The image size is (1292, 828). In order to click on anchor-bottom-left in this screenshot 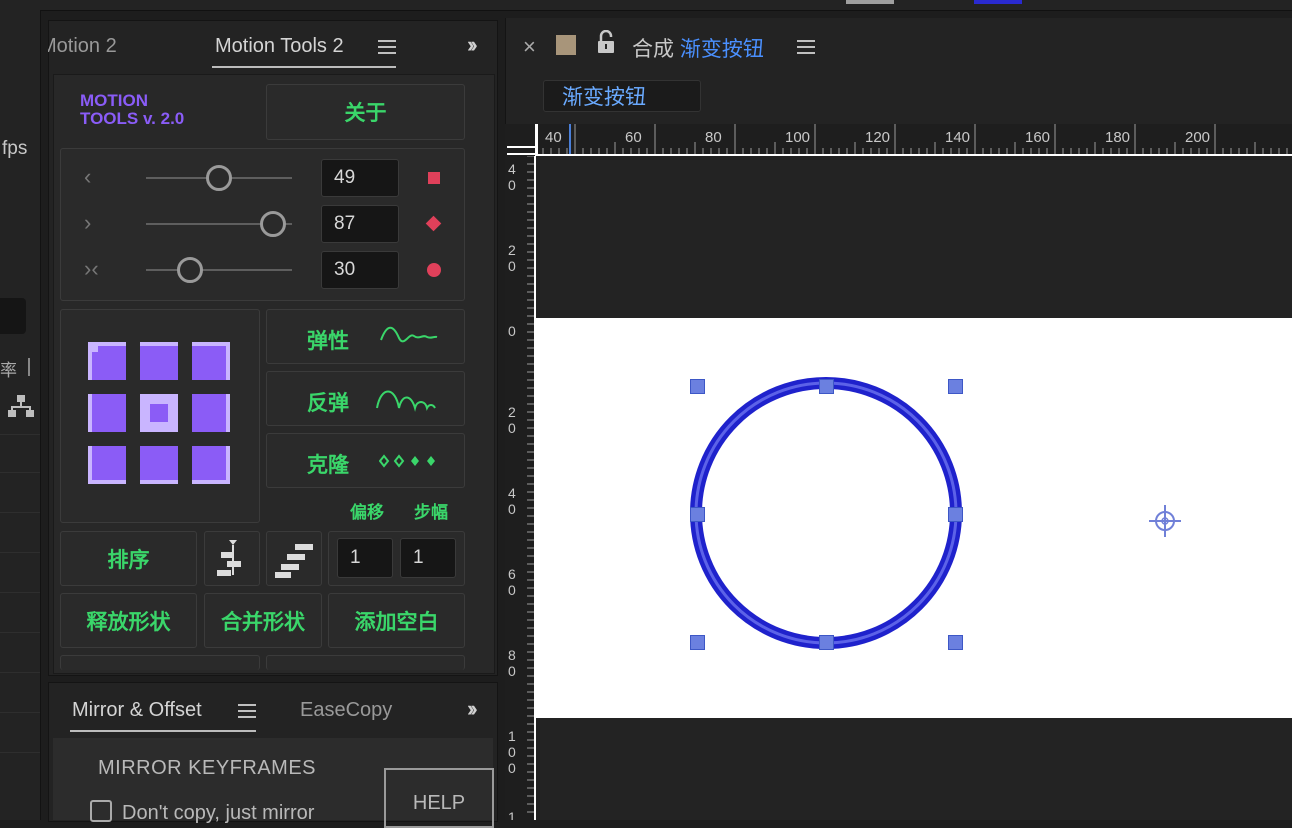, I will do `click(107, 465)`.